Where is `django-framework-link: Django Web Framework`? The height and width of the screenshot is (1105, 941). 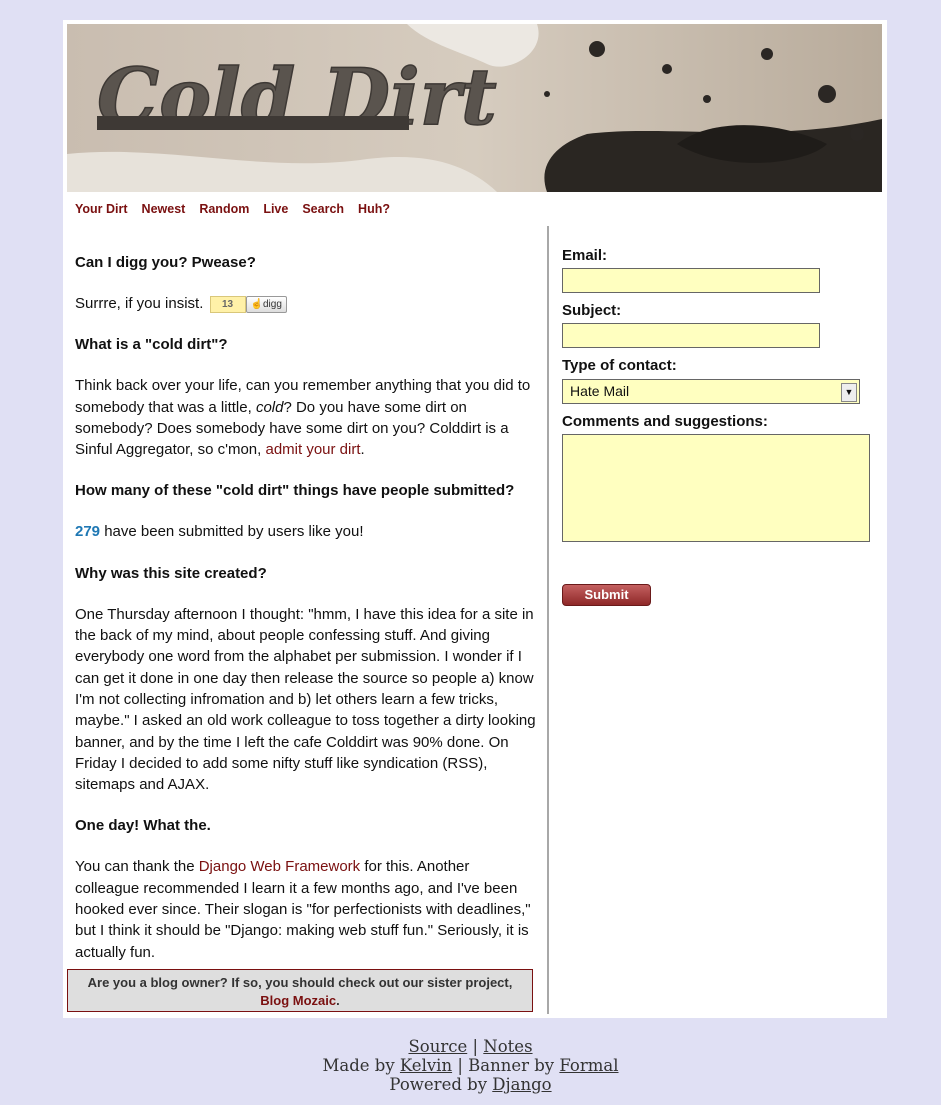
django-framework-link: Django Web Framework is located at coordinates (279, 866).